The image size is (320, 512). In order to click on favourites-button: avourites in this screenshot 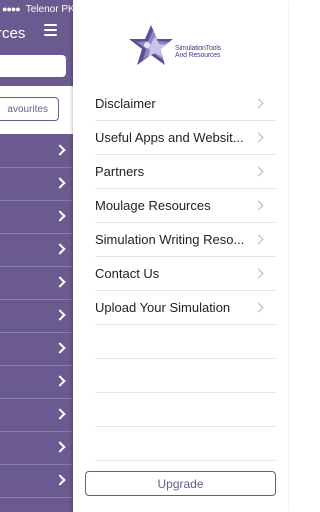, I will do `click(29, 109)`.